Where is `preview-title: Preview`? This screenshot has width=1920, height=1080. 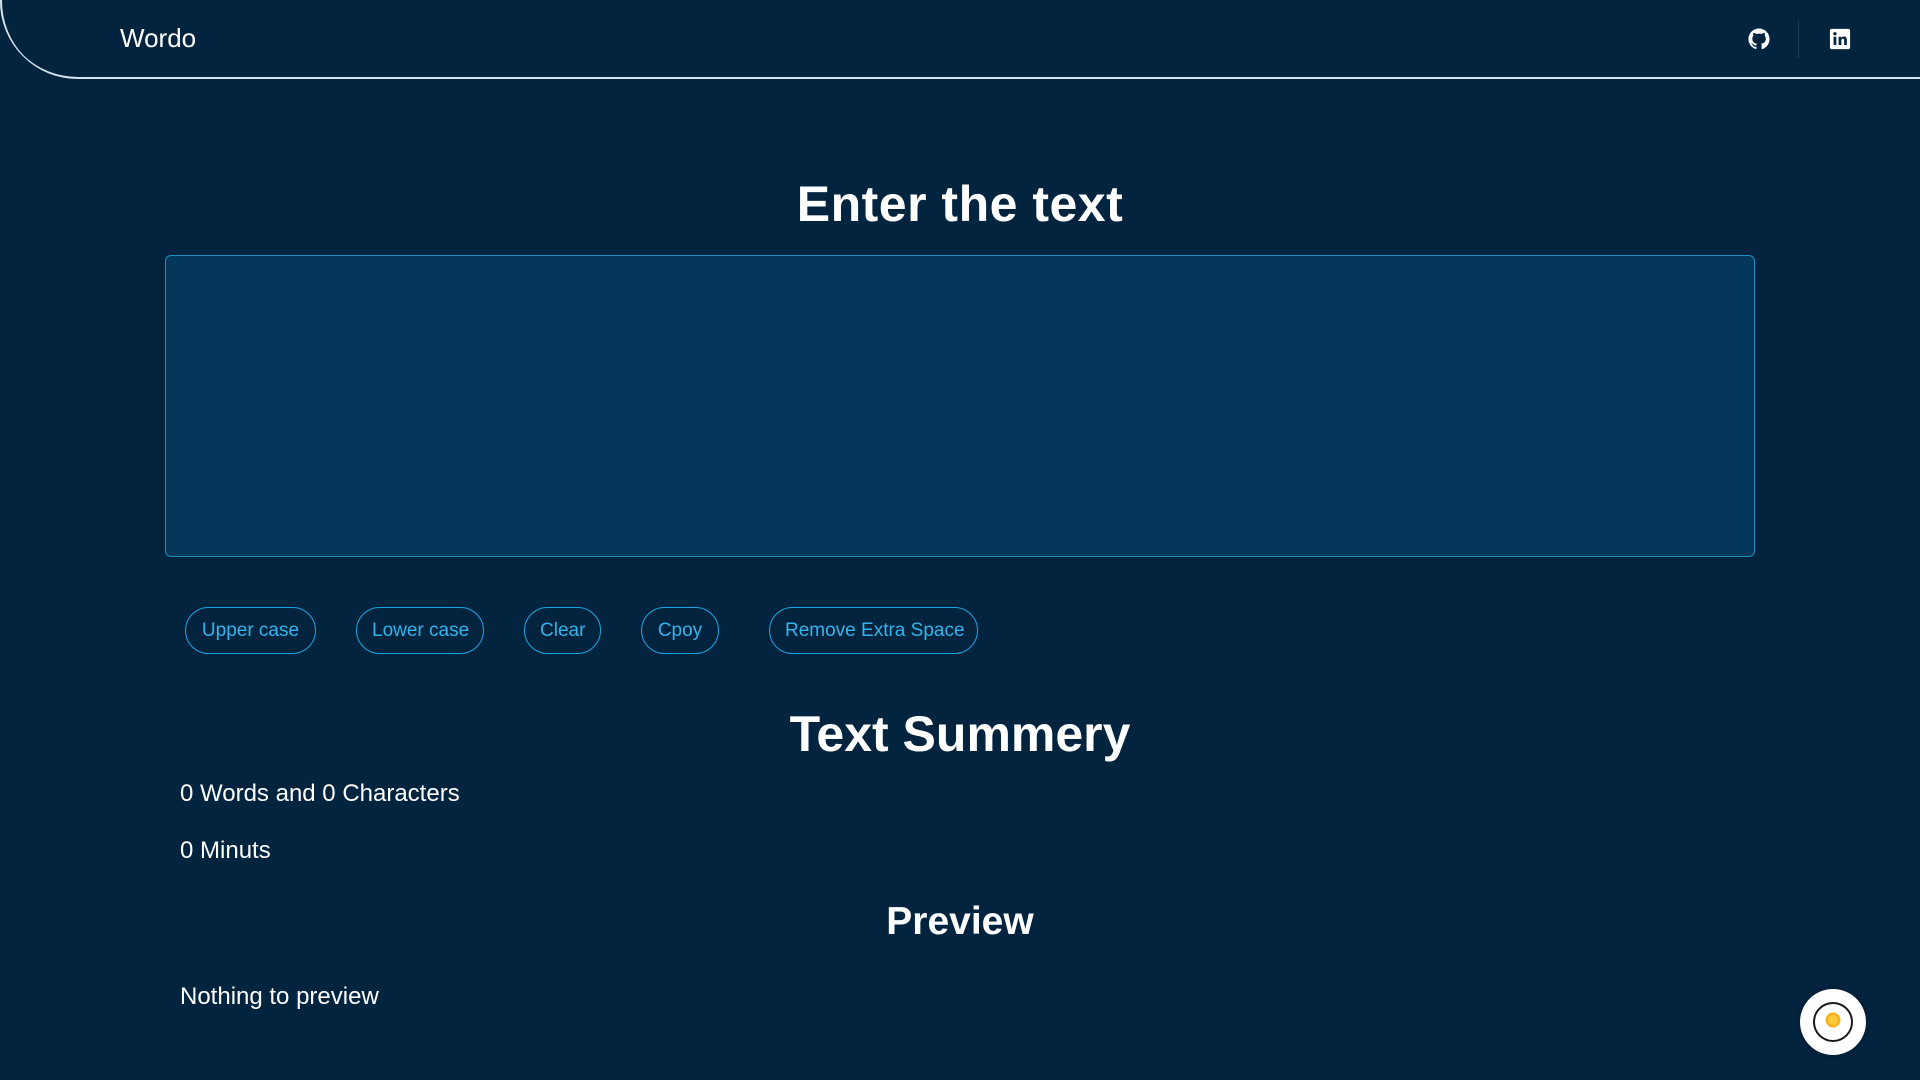
preview-title: Preview is located at coordinates (960, 921).